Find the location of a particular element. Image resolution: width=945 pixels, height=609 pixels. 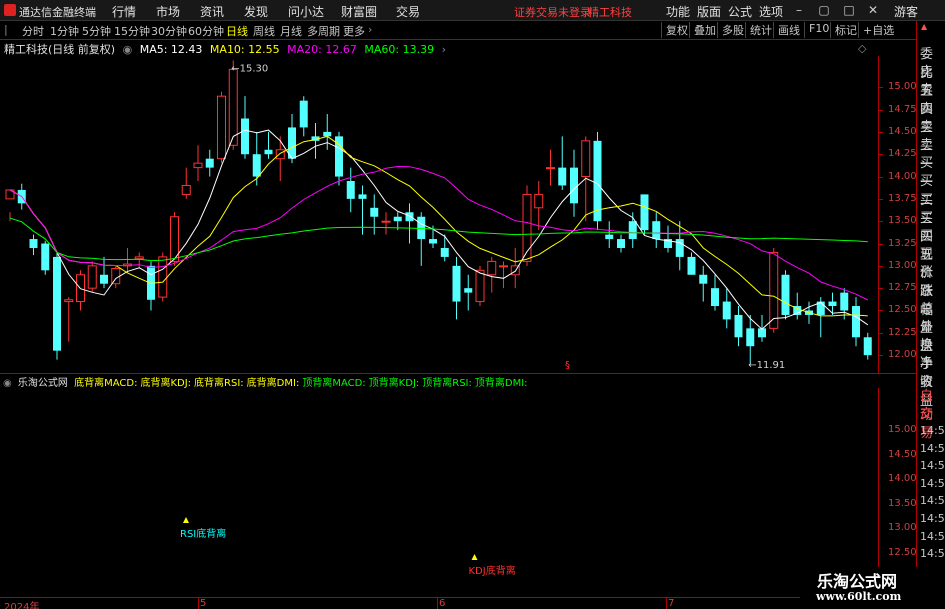

tongji-button: 统计 is located at coordinates (758, 30).